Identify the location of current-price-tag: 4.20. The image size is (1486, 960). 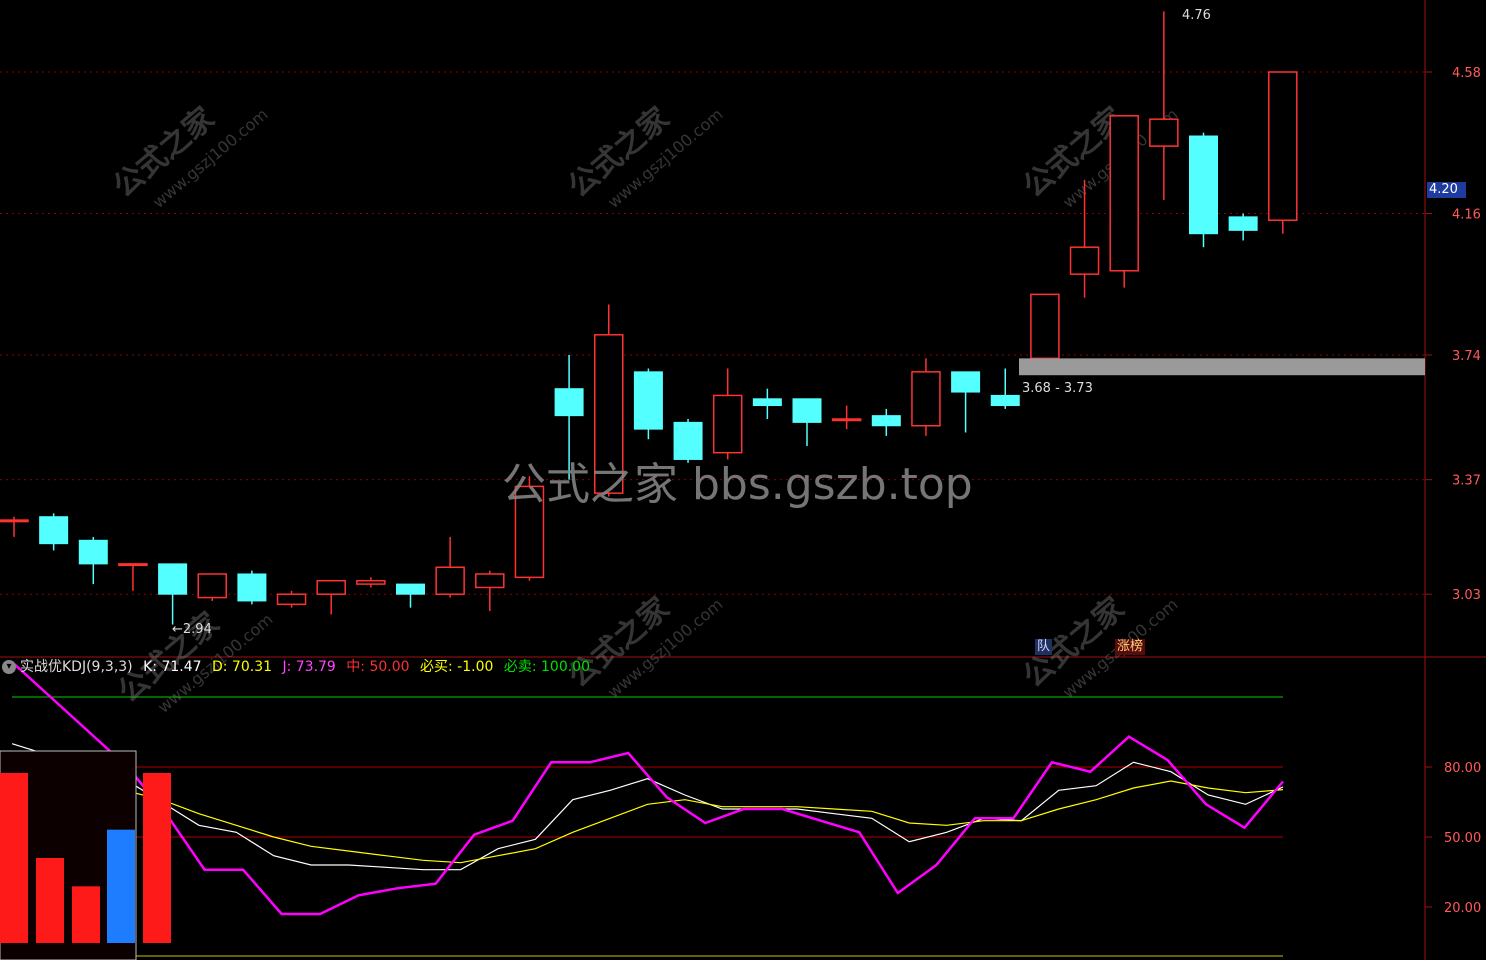
(1446, 190).